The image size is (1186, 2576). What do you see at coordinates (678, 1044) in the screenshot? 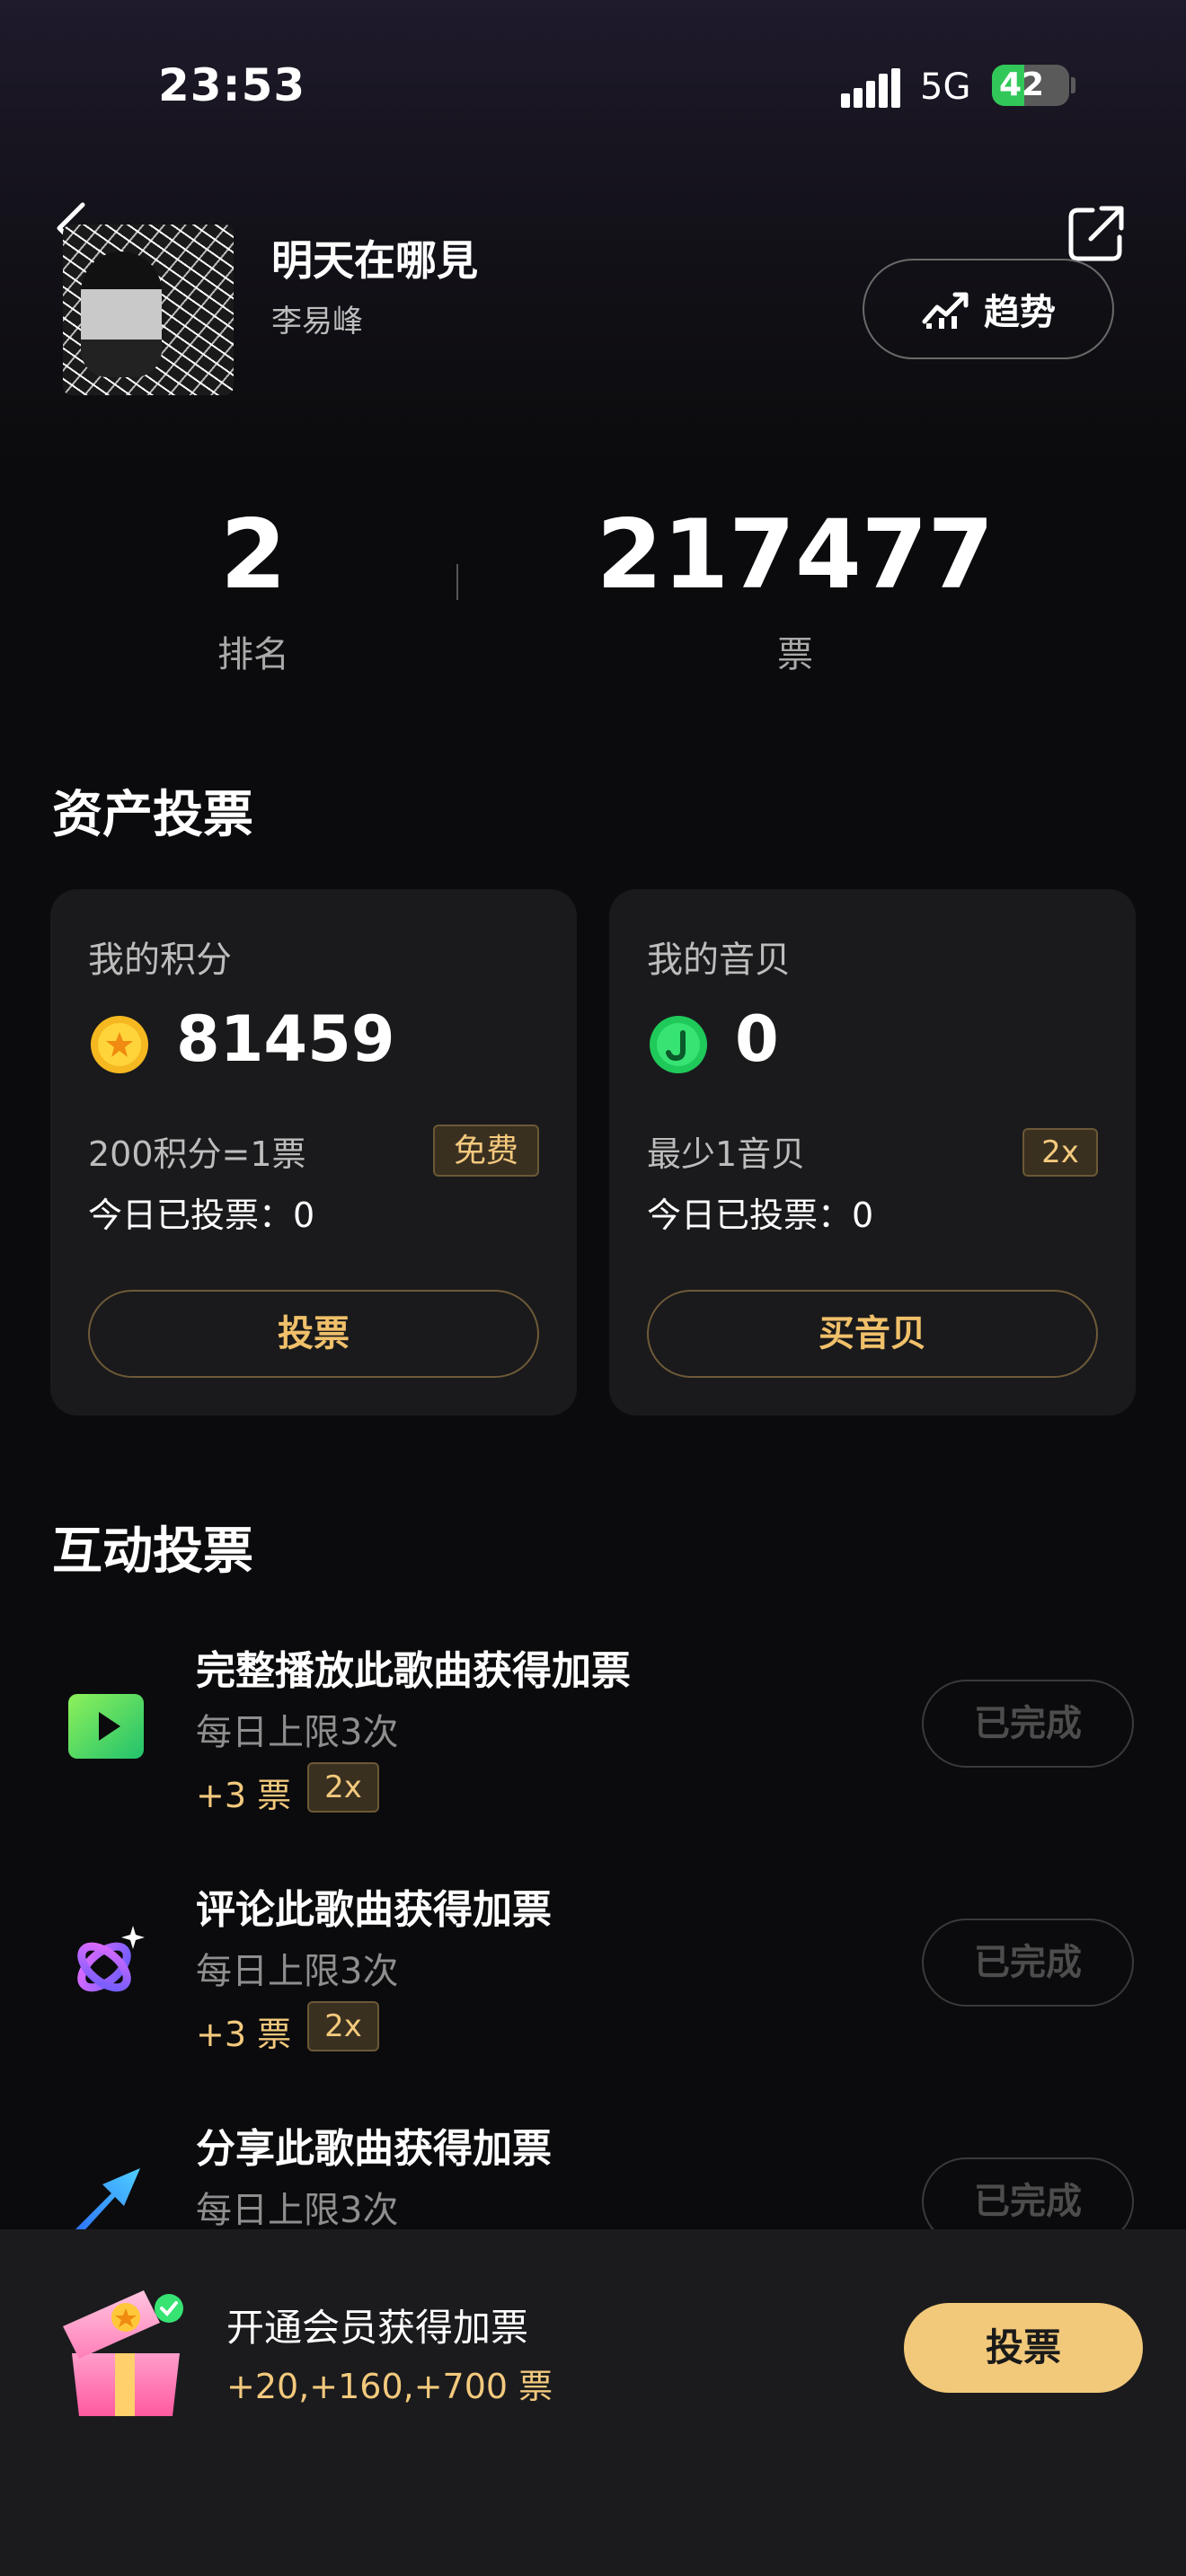
I see `yinbei-coin-icon` at bounding box center [678, 1044].